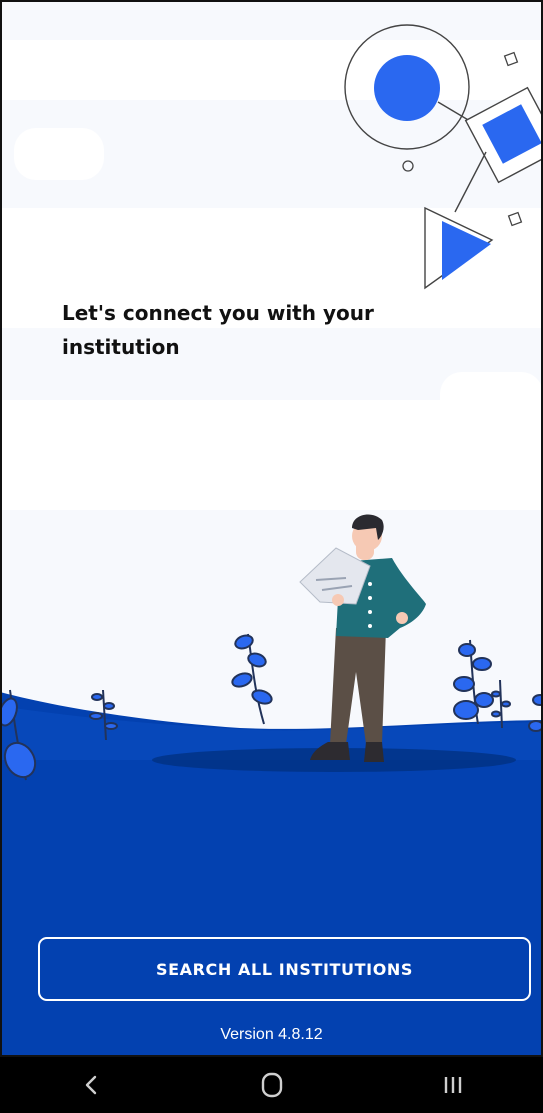 The image size is (543, 1113). I want to click on back-button, so click(91, 1085).